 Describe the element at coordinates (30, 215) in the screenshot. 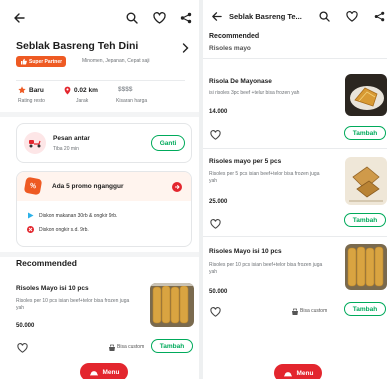

I see `food-discount-icon` at that location.